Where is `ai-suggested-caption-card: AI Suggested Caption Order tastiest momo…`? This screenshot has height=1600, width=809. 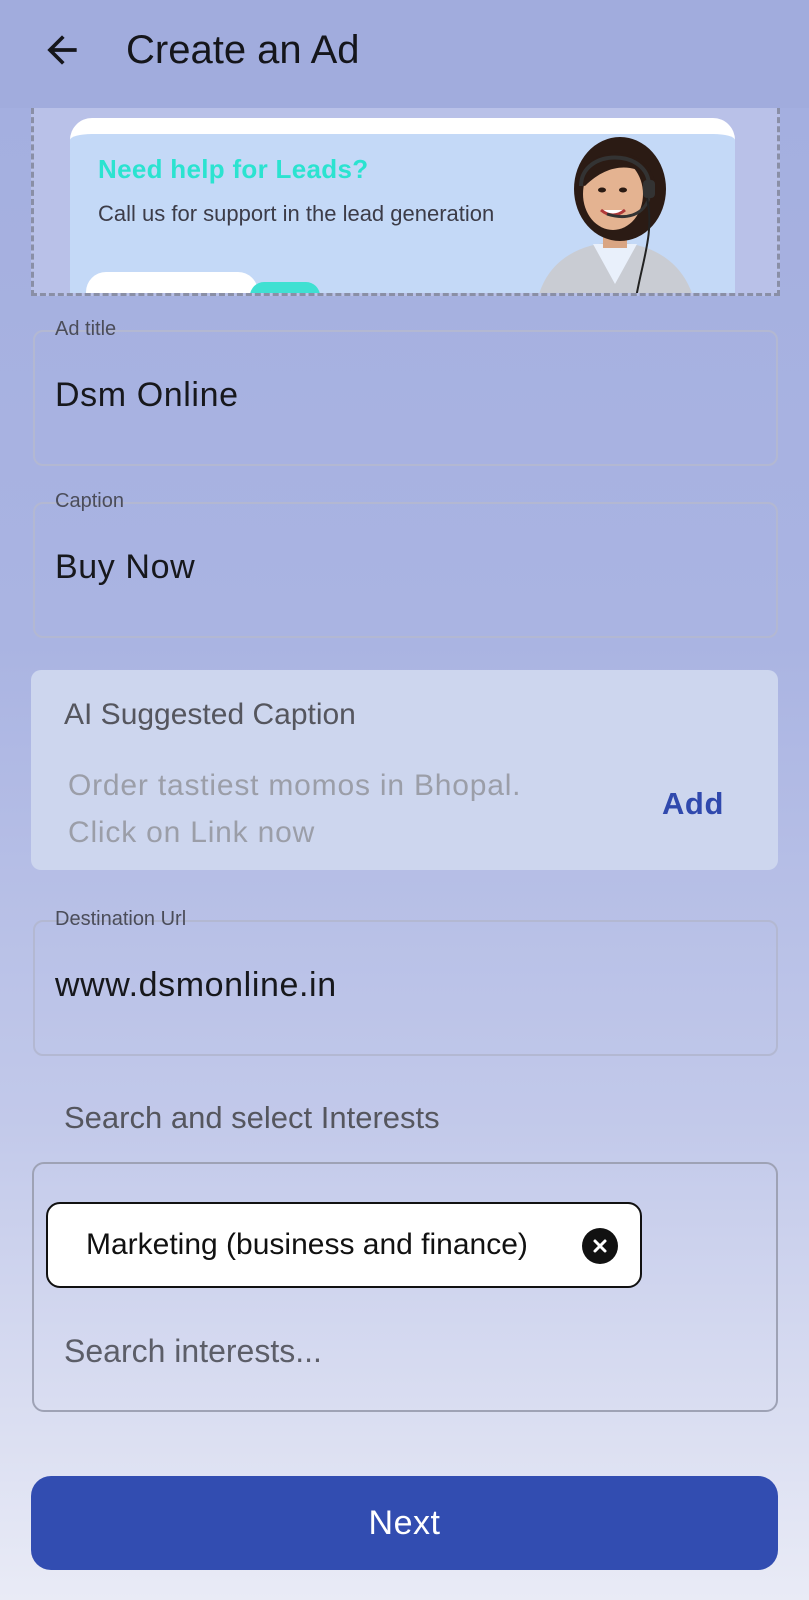 ai-suggested-caption-card: AI Suggested Caption Order tastiest momo… is located at coordinates (404, 770).